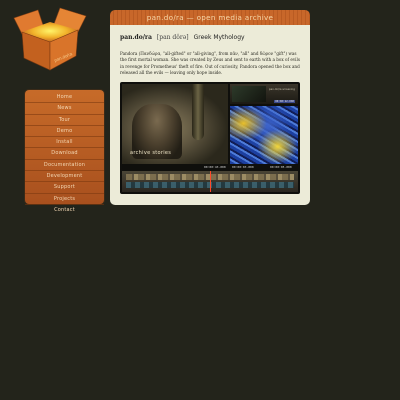 Image resolution: width=400 pixels, height=400 pixels. What do you see at coordinates (64, 109) in the screenshot?
I see `sidebar-item-news: News` at bounding box center [64, 109].